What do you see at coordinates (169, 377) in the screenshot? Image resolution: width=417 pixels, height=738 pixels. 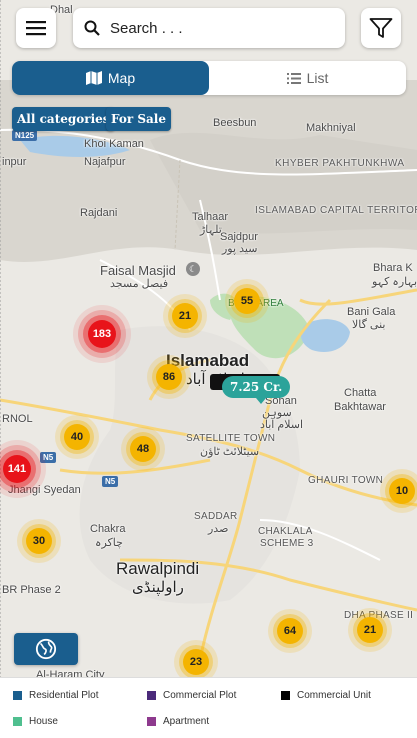 I see `cluster-marker: 86` at bounding box center [169, 377].